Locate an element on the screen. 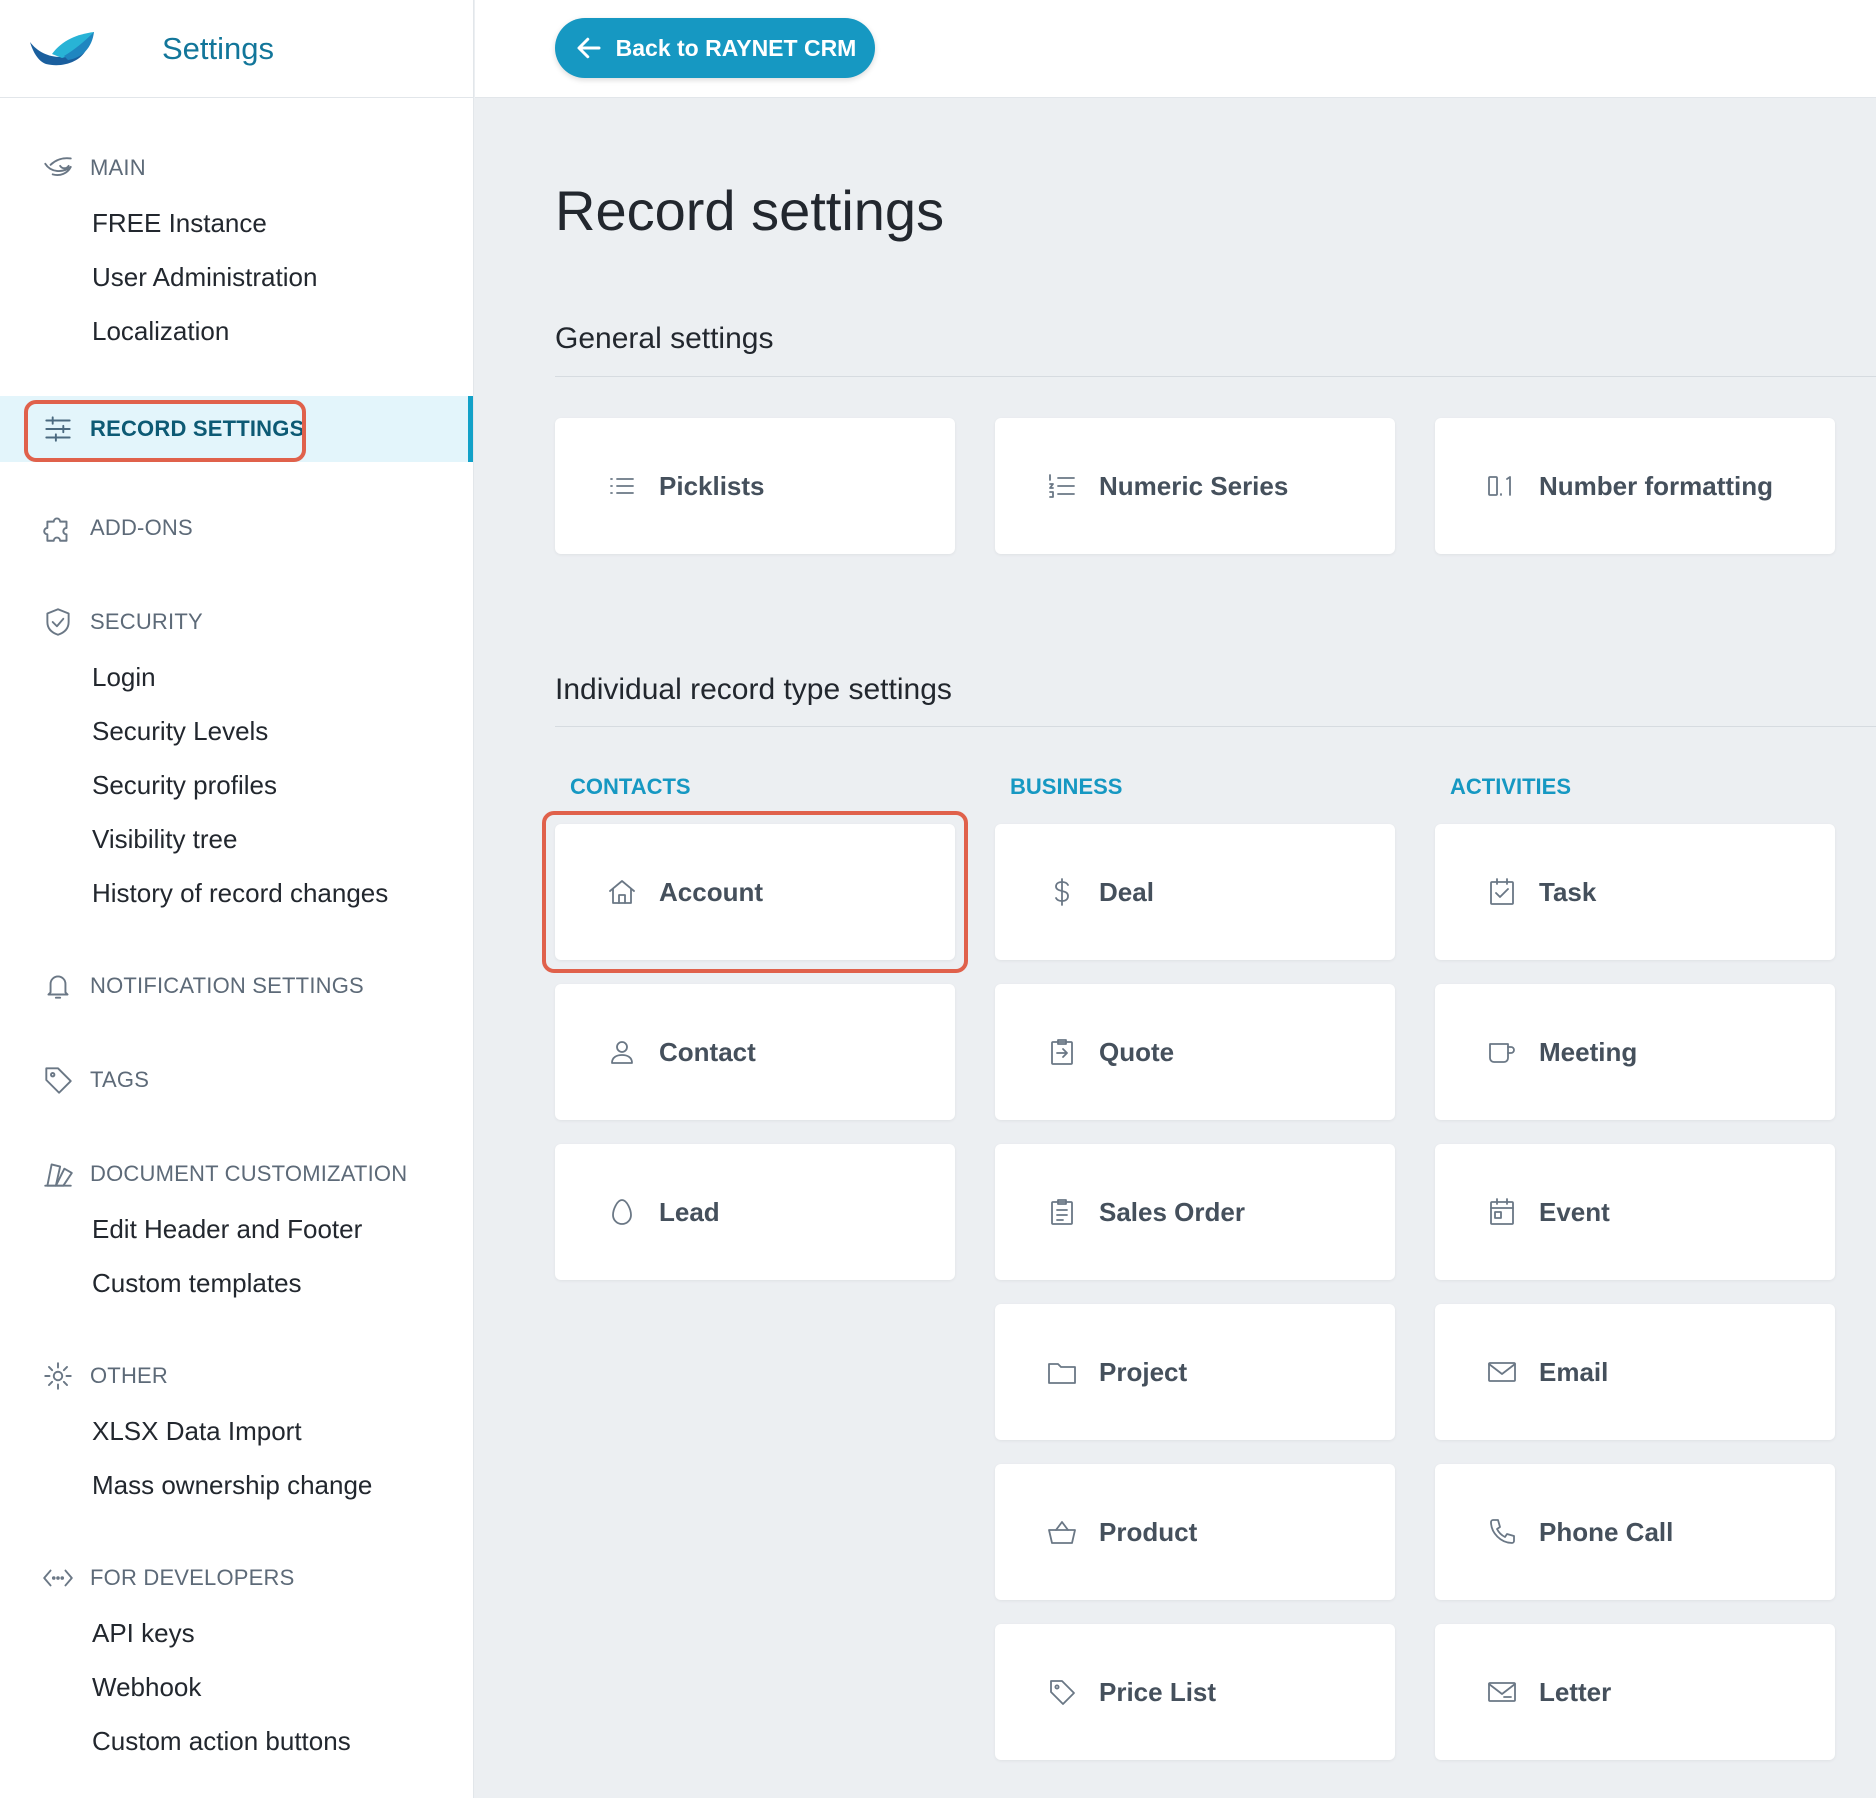 Image resolution: width=1876 pixels, height=1798 pixels. nav-section-label: OTHER is located at coordinates (129, 1375).